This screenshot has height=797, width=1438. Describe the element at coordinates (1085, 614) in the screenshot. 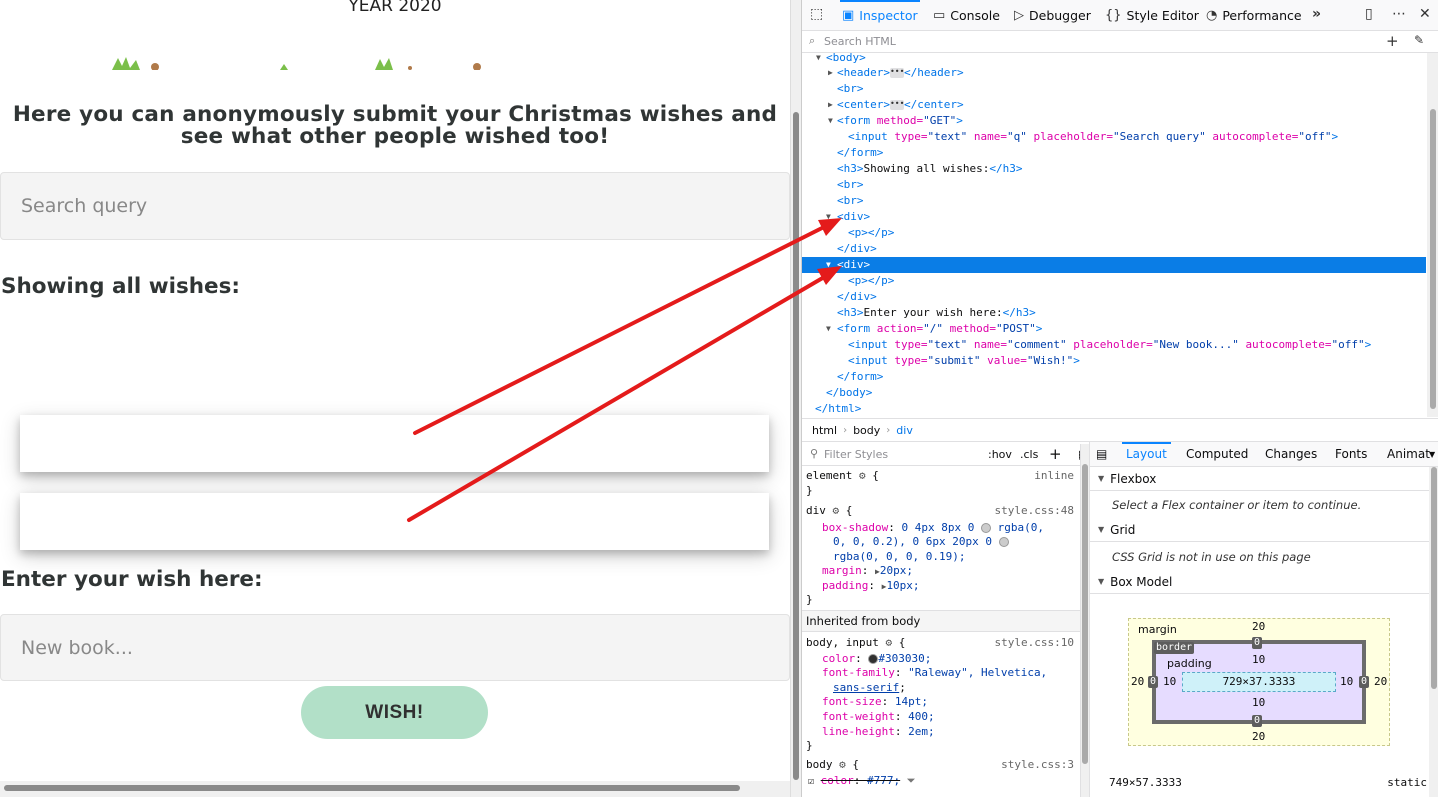

I see `rules-scrollbar-thumb` at that location.